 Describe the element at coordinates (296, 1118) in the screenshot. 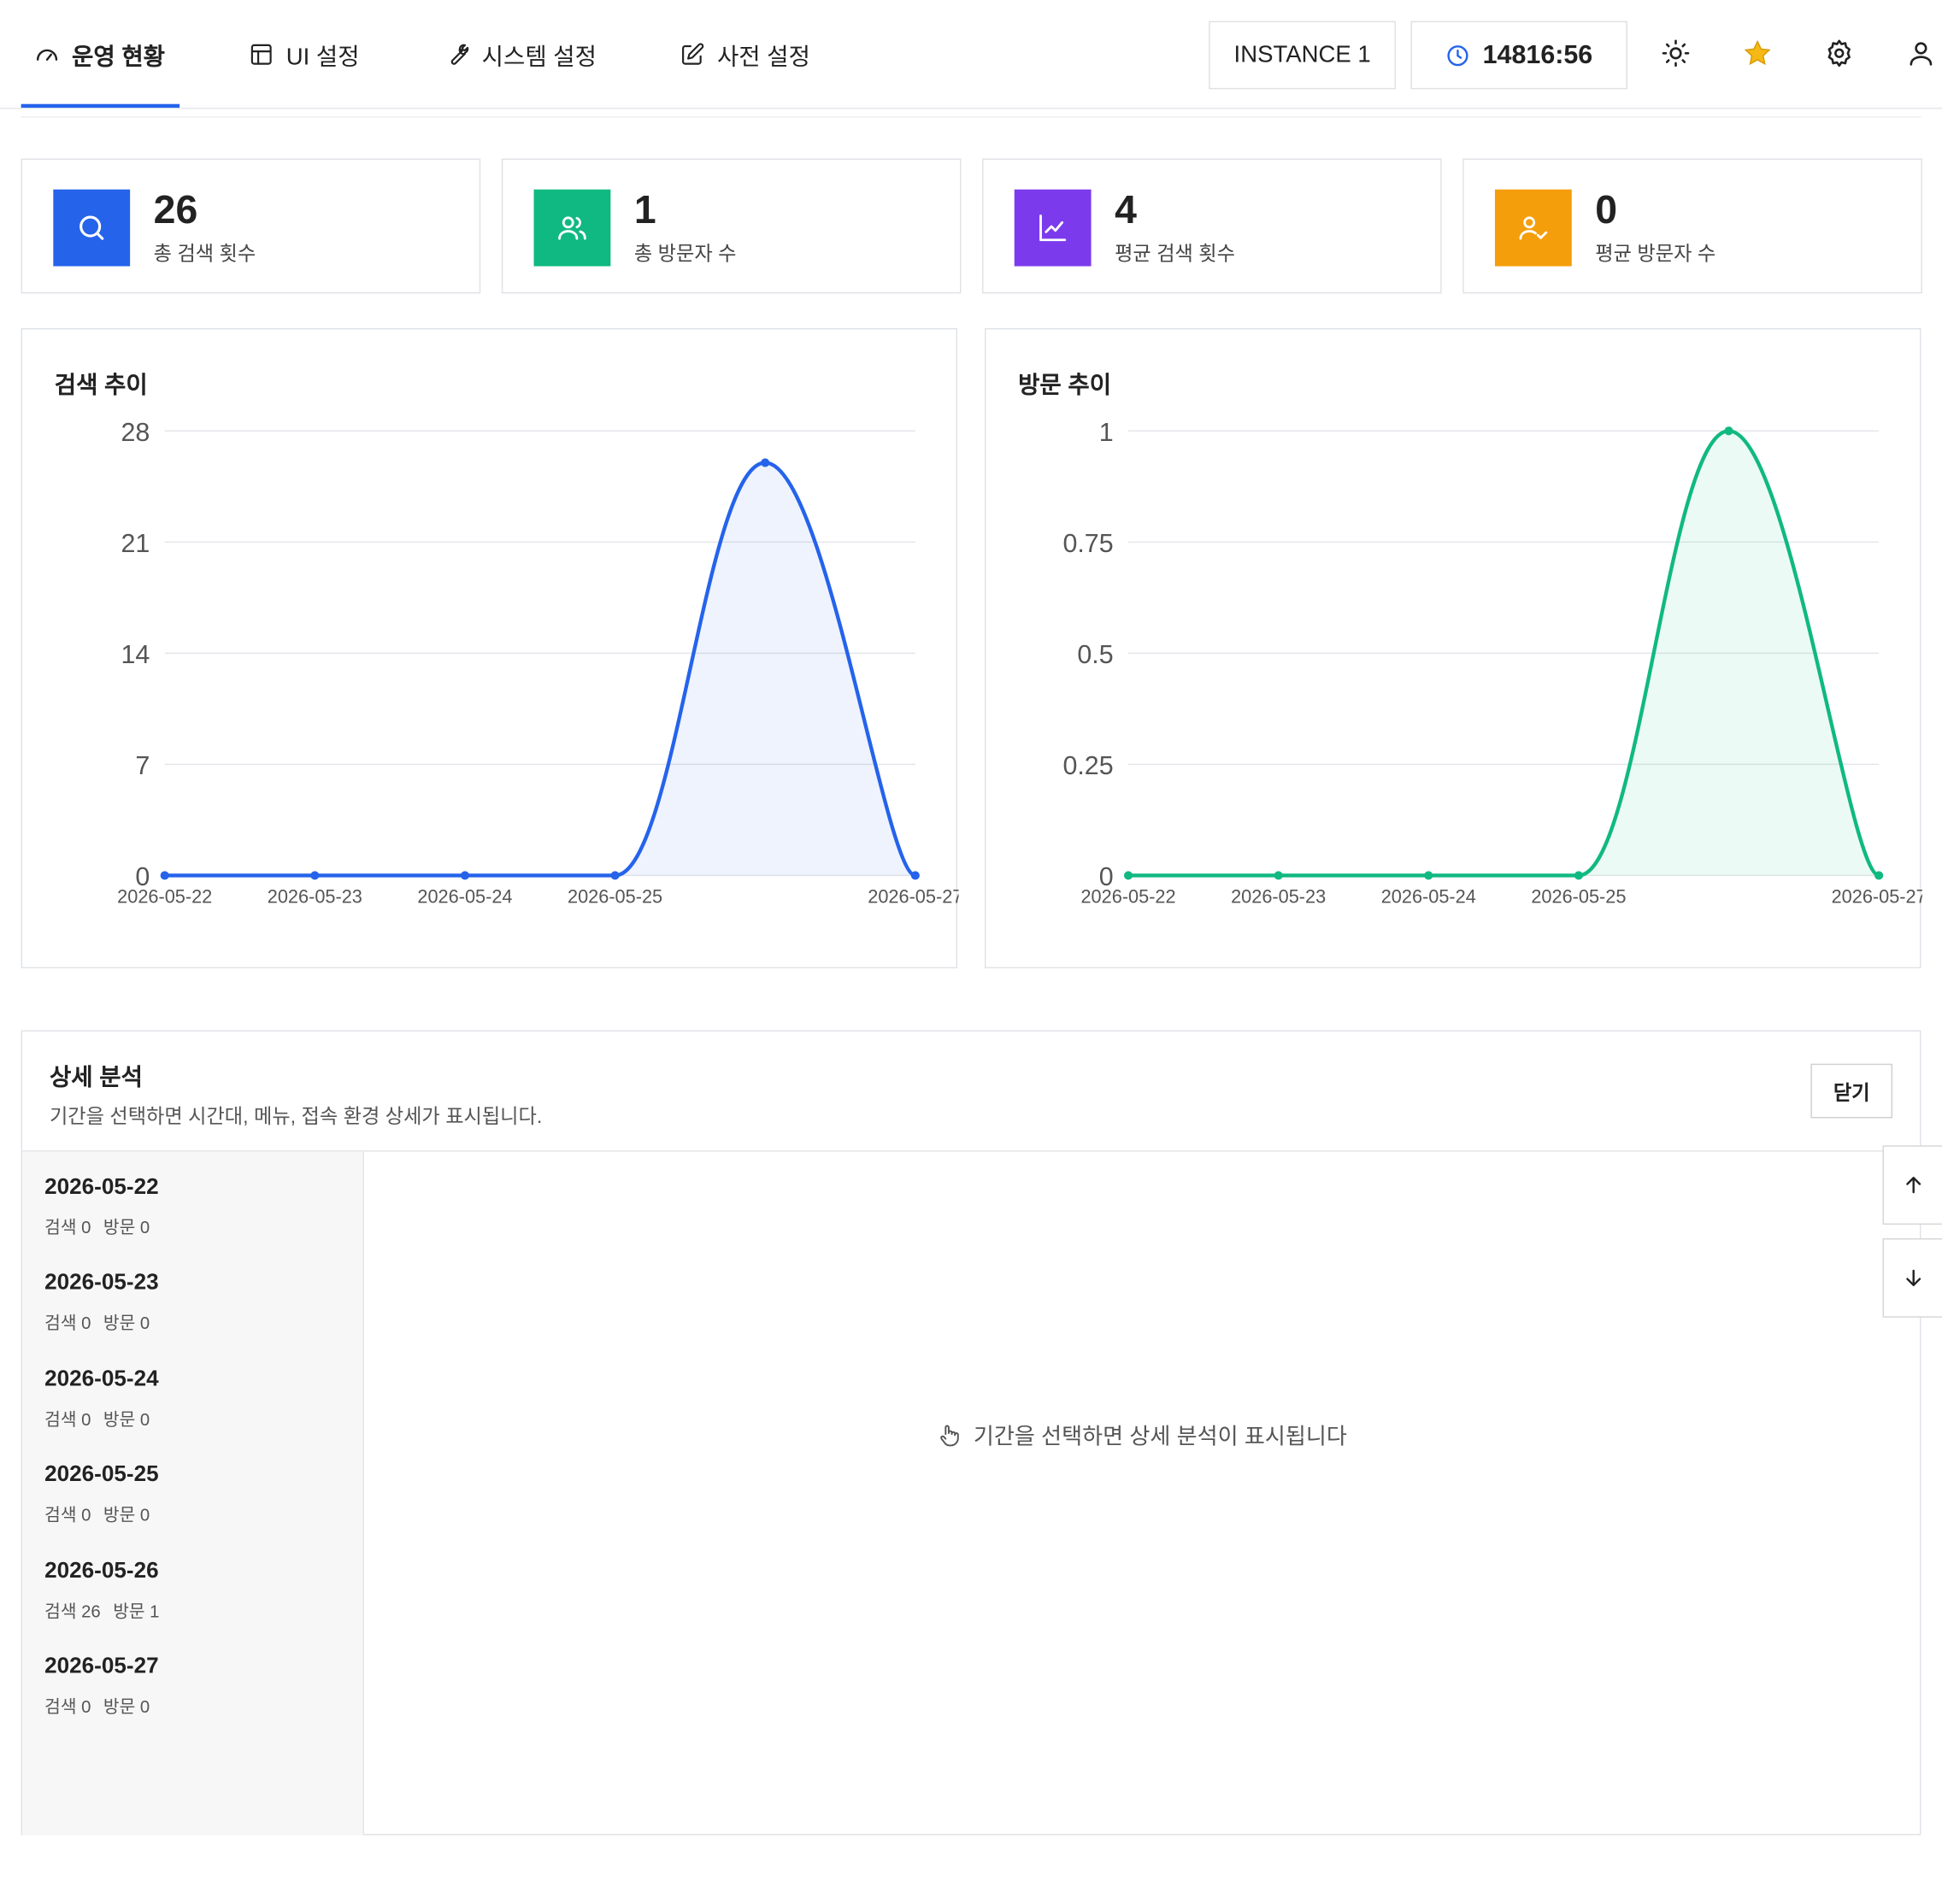

I see `detail-subtitle: 기간을 선택하면 시간대, 메뉴, 접속 환경 상세가 표시됩니다.` at that location.